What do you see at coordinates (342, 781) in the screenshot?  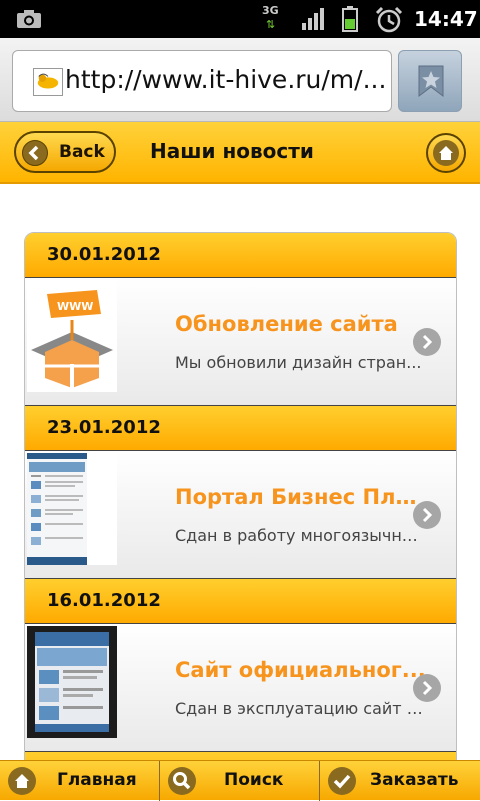 I see `checkmark-icon` at bounding box center [342, 781].